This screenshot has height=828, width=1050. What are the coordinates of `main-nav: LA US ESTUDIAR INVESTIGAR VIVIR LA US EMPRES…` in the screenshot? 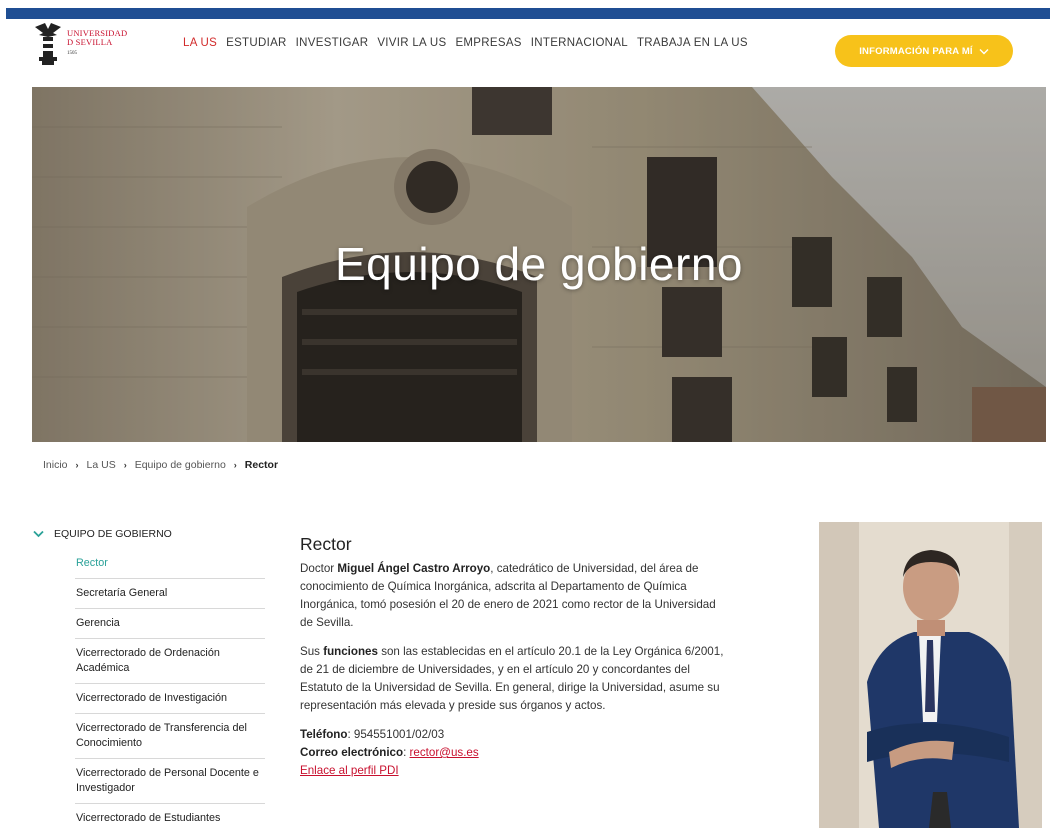 It's located at (465, 43).